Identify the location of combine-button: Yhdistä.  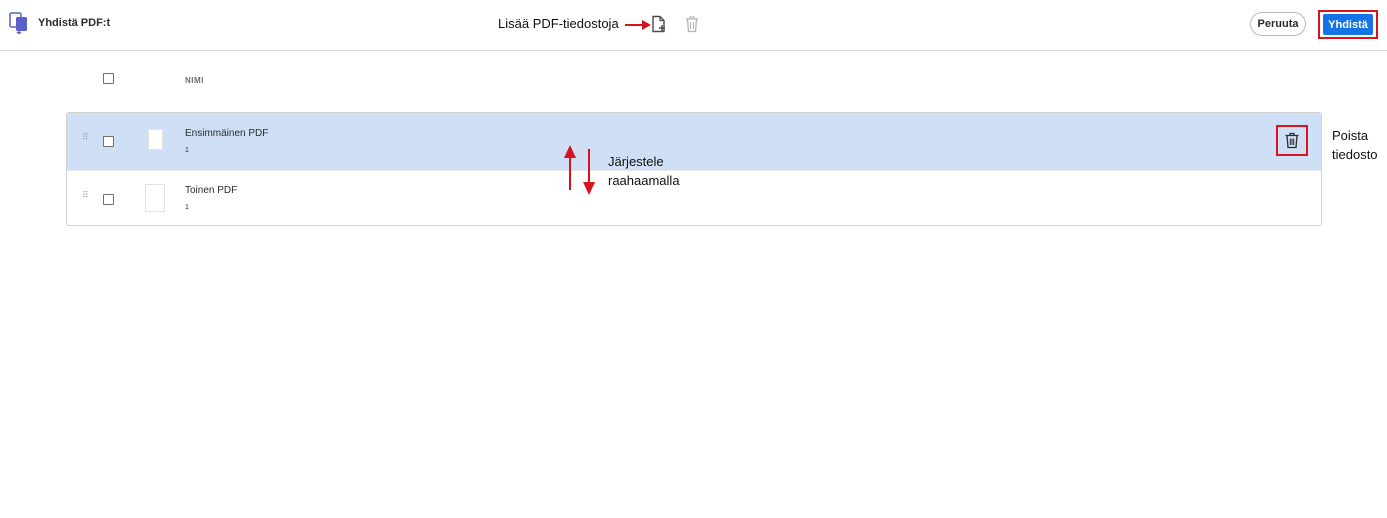
(1348, 24).